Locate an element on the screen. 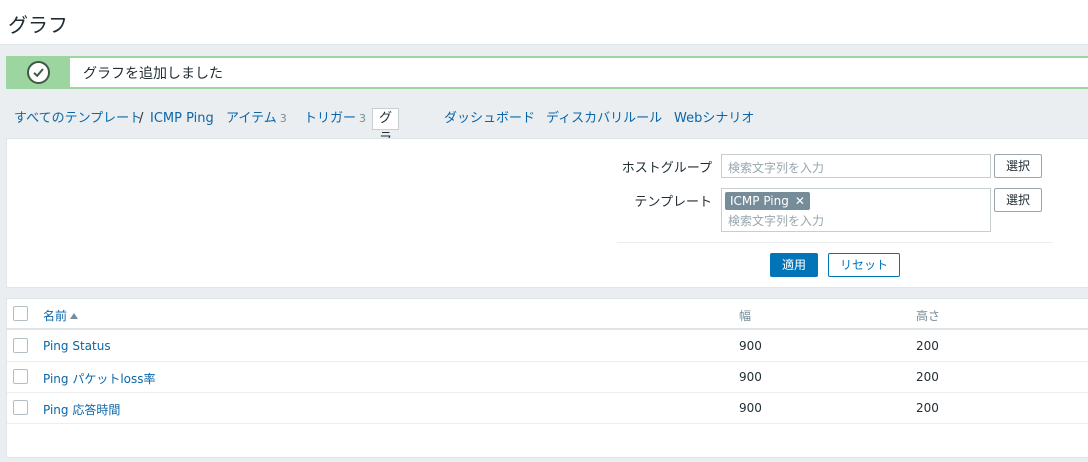  table-row: Ping 応答時間 900 200 is located at coordinates (547, 408).